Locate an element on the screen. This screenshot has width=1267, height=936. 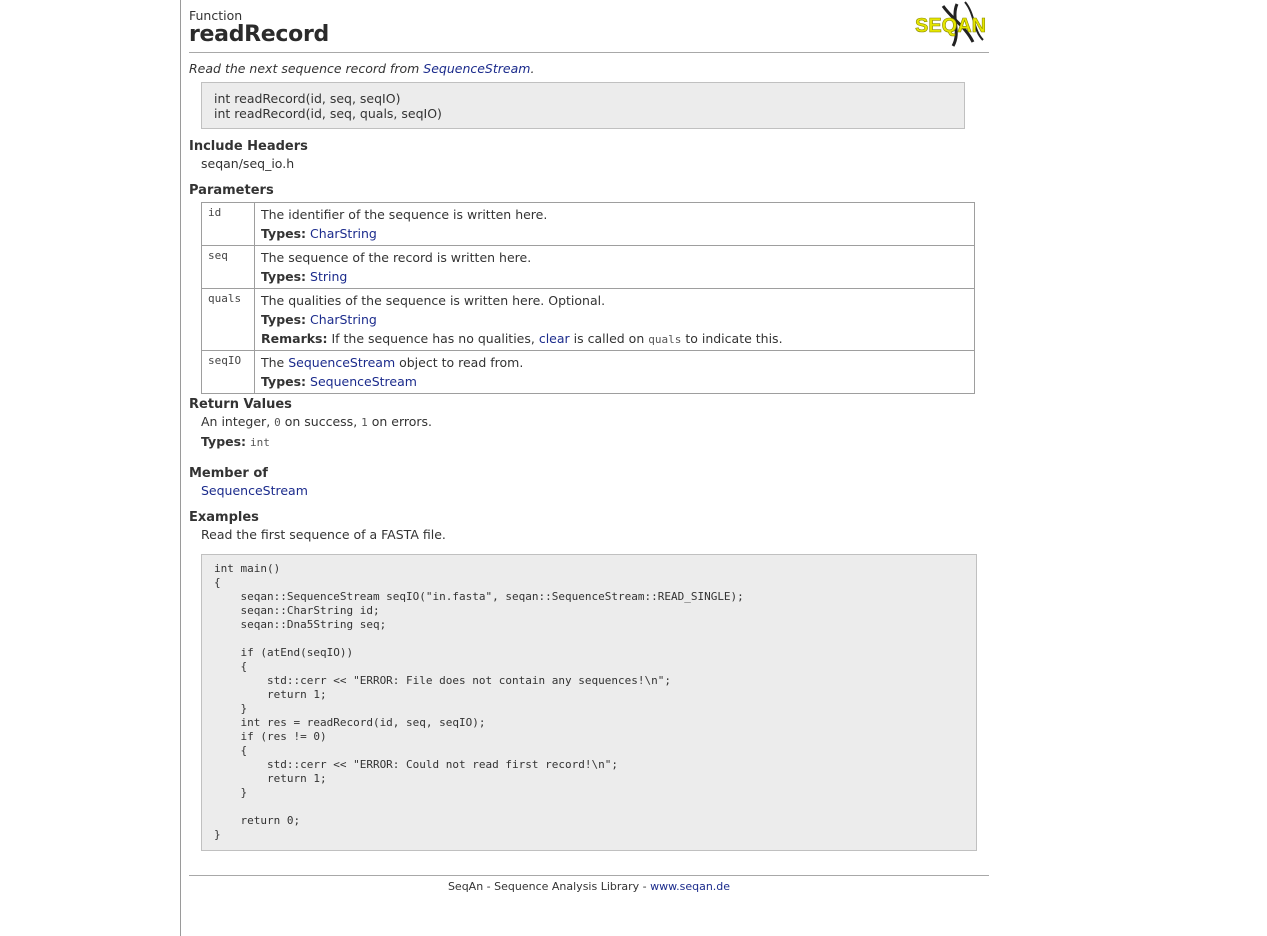
logo-text: SEQAN is located at coordinates (950, 26).